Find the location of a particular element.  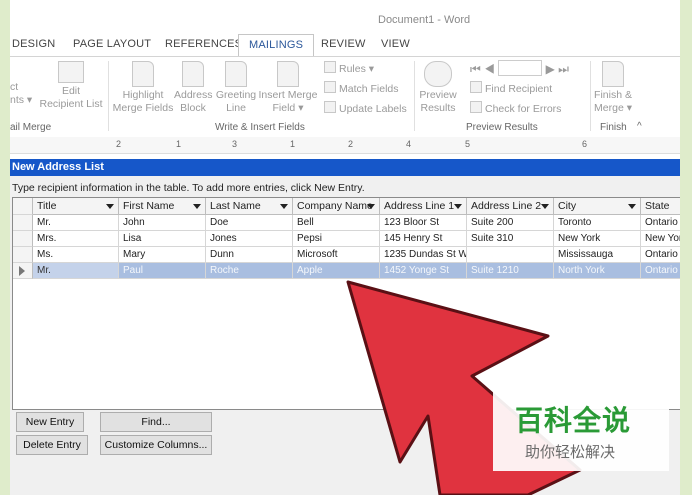

table-cell: Pepsi is located at coordinates (336, 239).